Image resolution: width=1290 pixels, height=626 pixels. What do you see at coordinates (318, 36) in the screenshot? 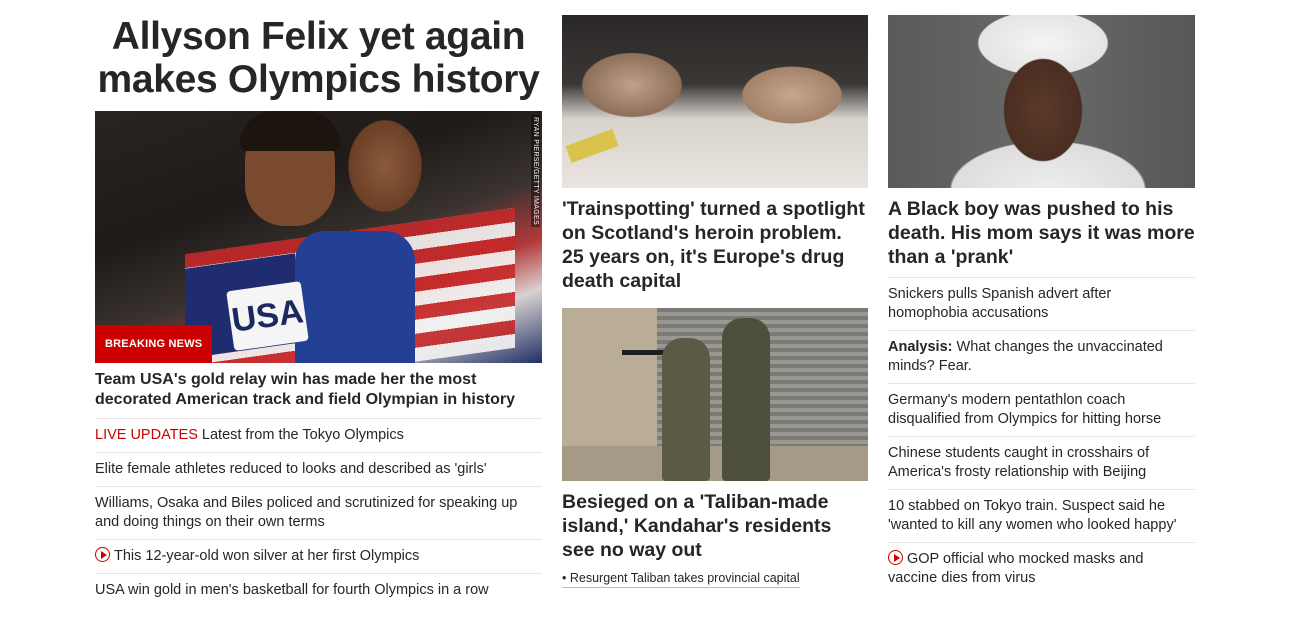
I see `main-headline-line-1: Allyson Felix yet again` at bounding box center [318, 36].